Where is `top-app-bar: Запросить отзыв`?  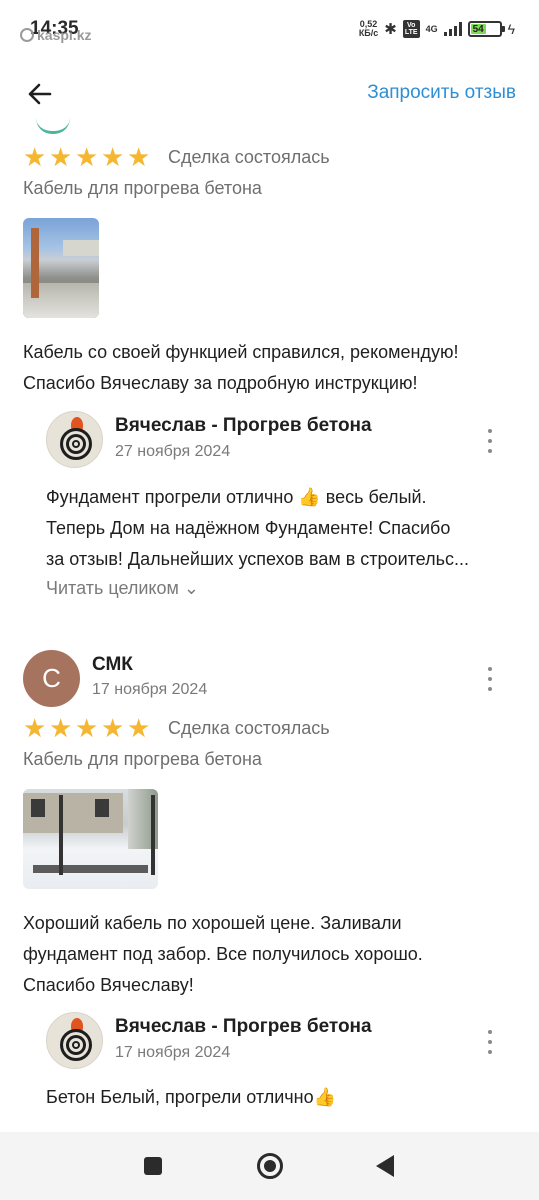 top-app-bar: Запросить отзыв is located at coordinates (269, 93).